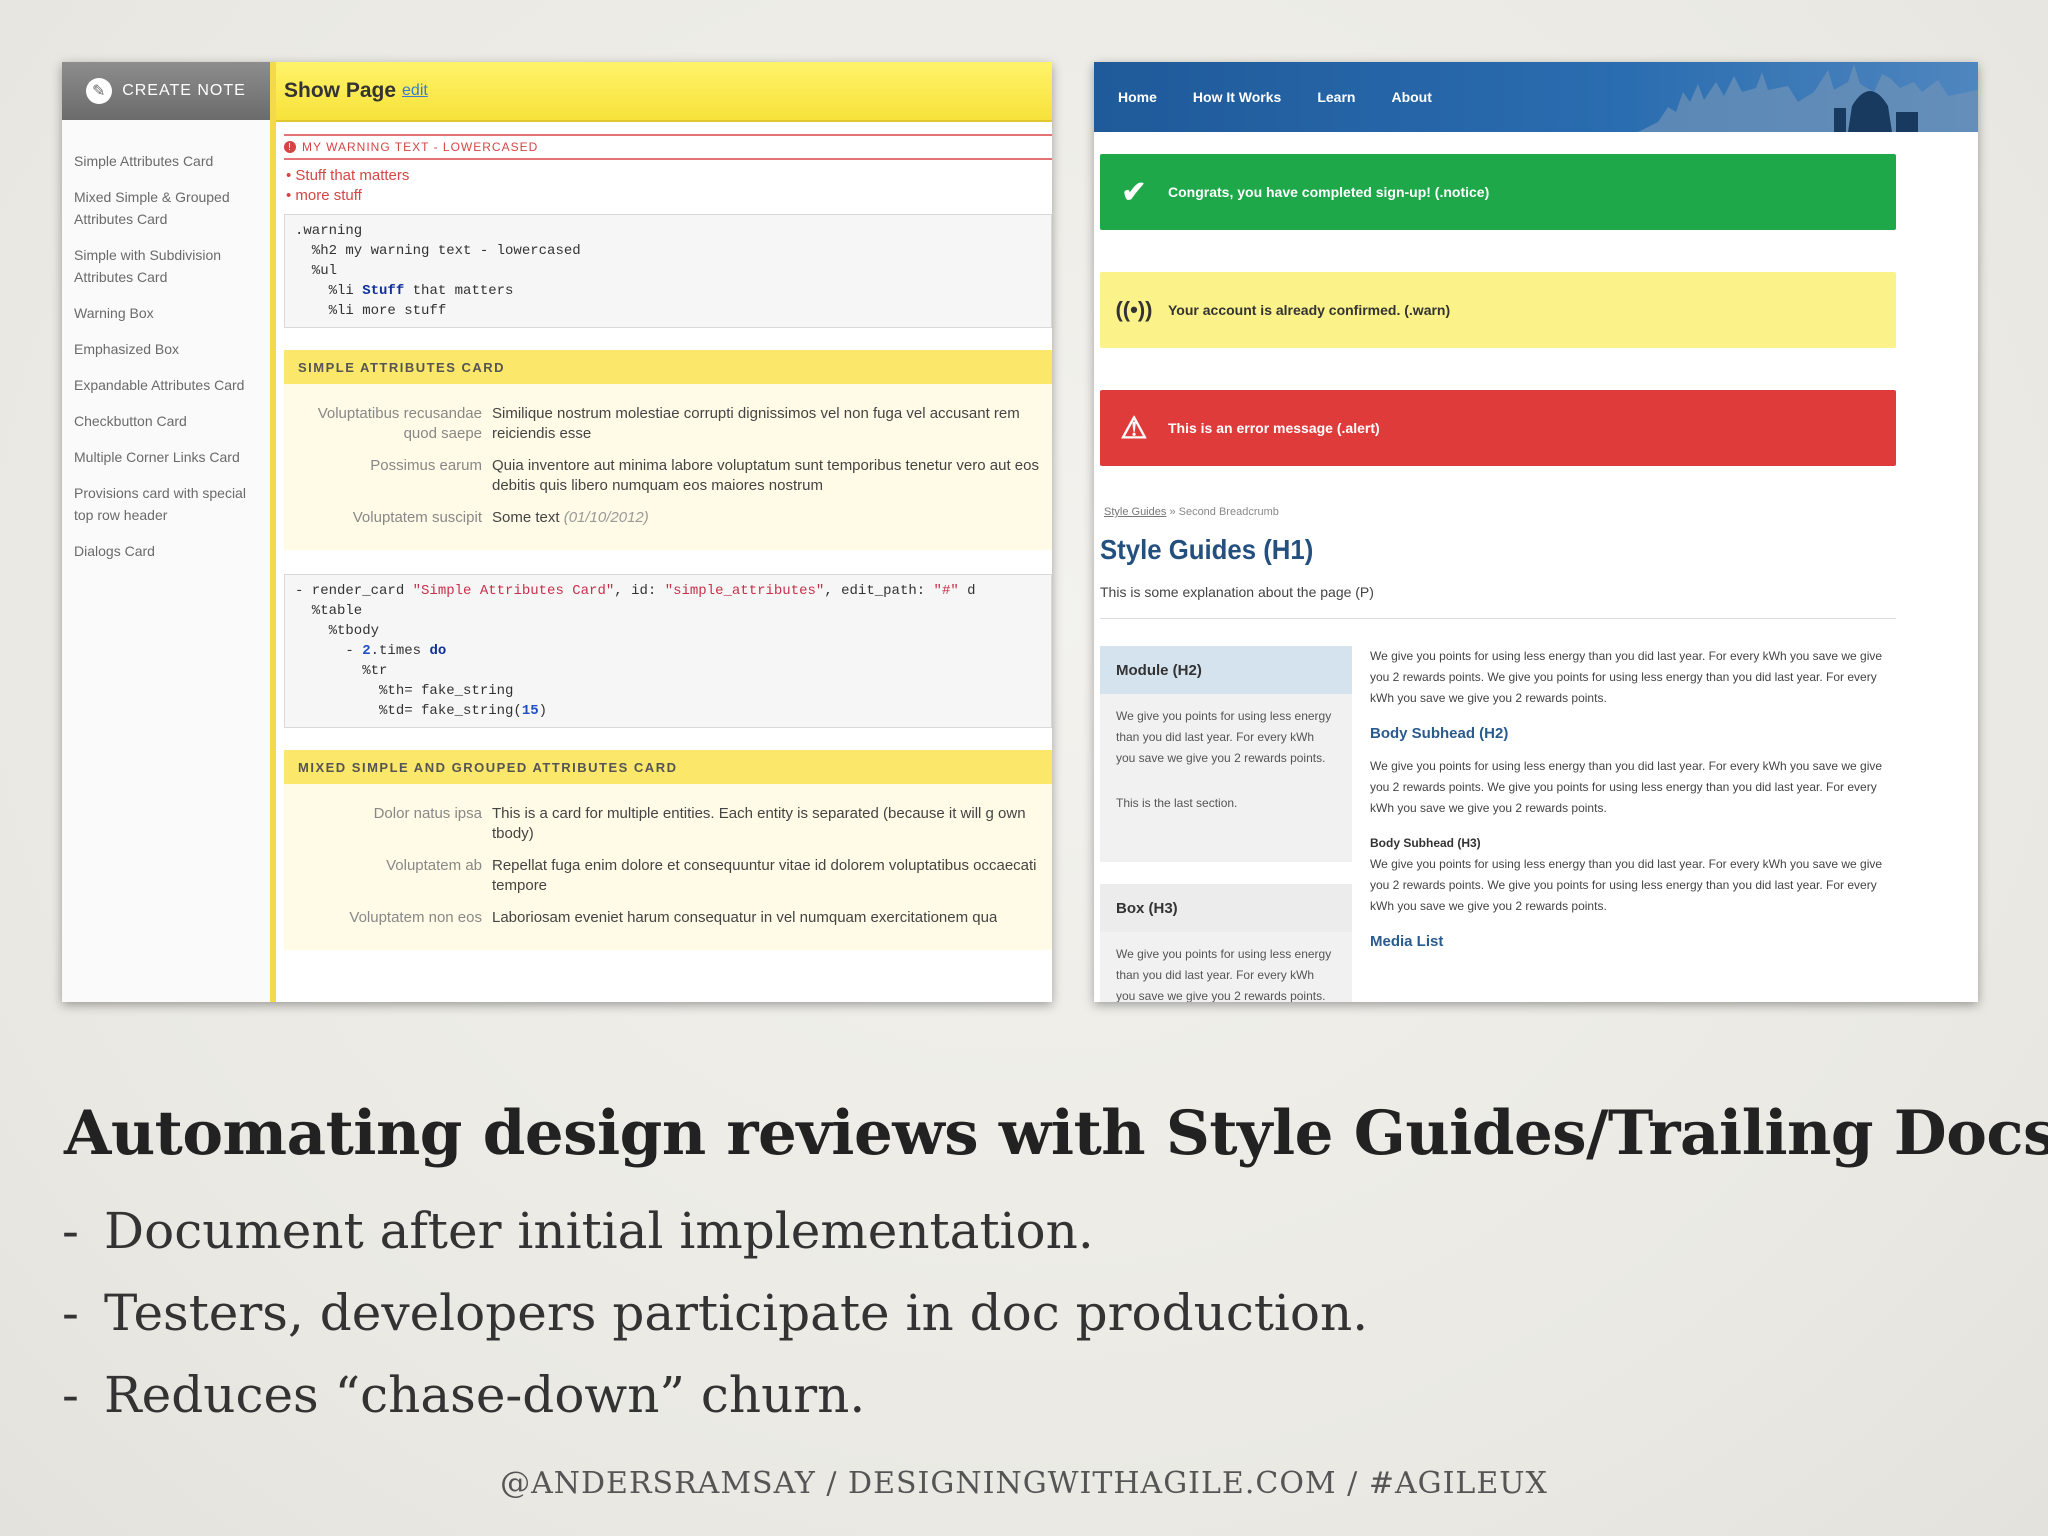  I want to click on top-nav: Home How It Works Learn About, so click(1536, 97).